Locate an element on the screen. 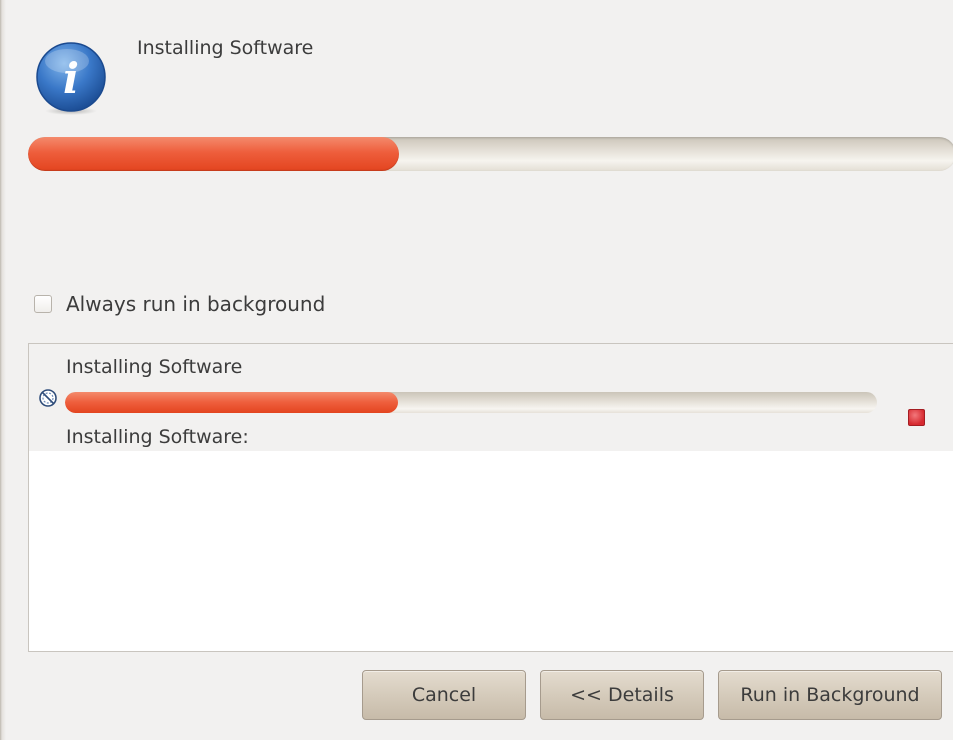 The height and width of the screenshot is (740, 953). window-left-edge is located at coordinates (3, 370).